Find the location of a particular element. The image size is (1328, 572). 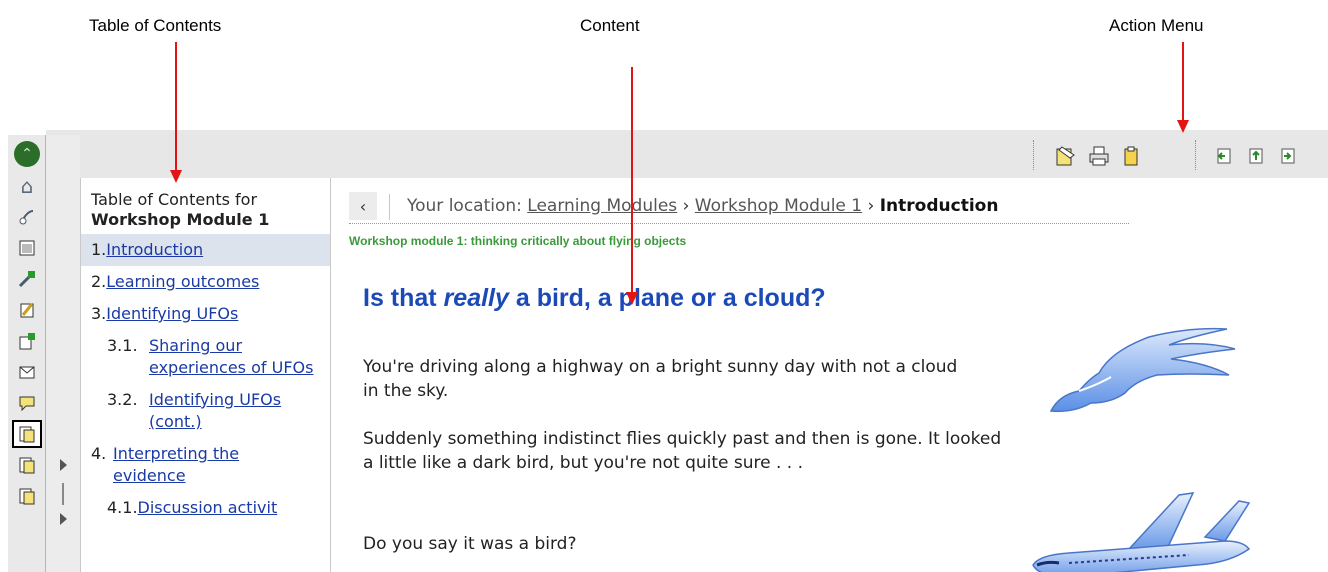

toc-item-link: Introduction is located at coordinates (154, 249).